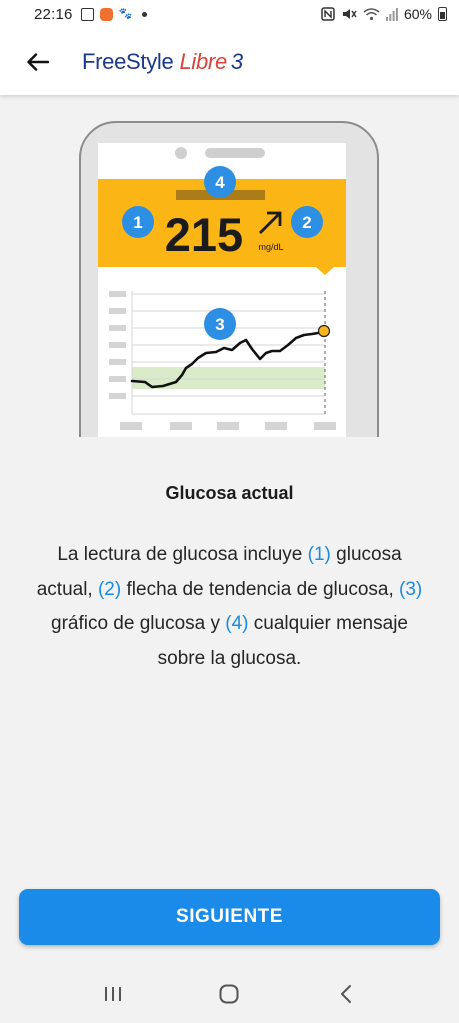  I want to click on image-icon, so click(87, 14).